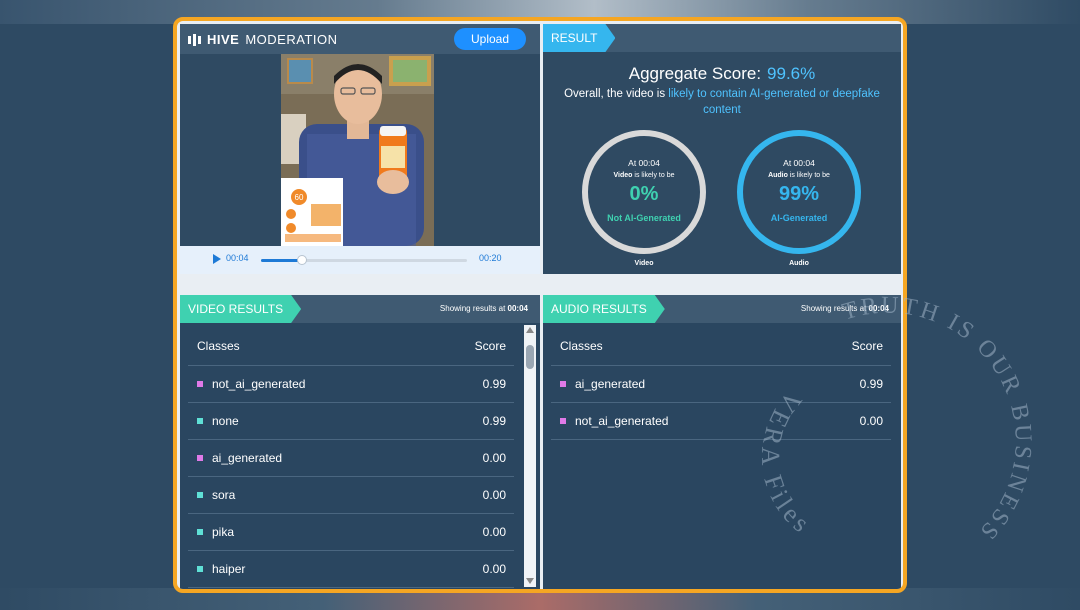  What do you see at coordinates (530, 456) in the screenshot?
I see `video-results-scrollbar` at bounding box center [530, 456].